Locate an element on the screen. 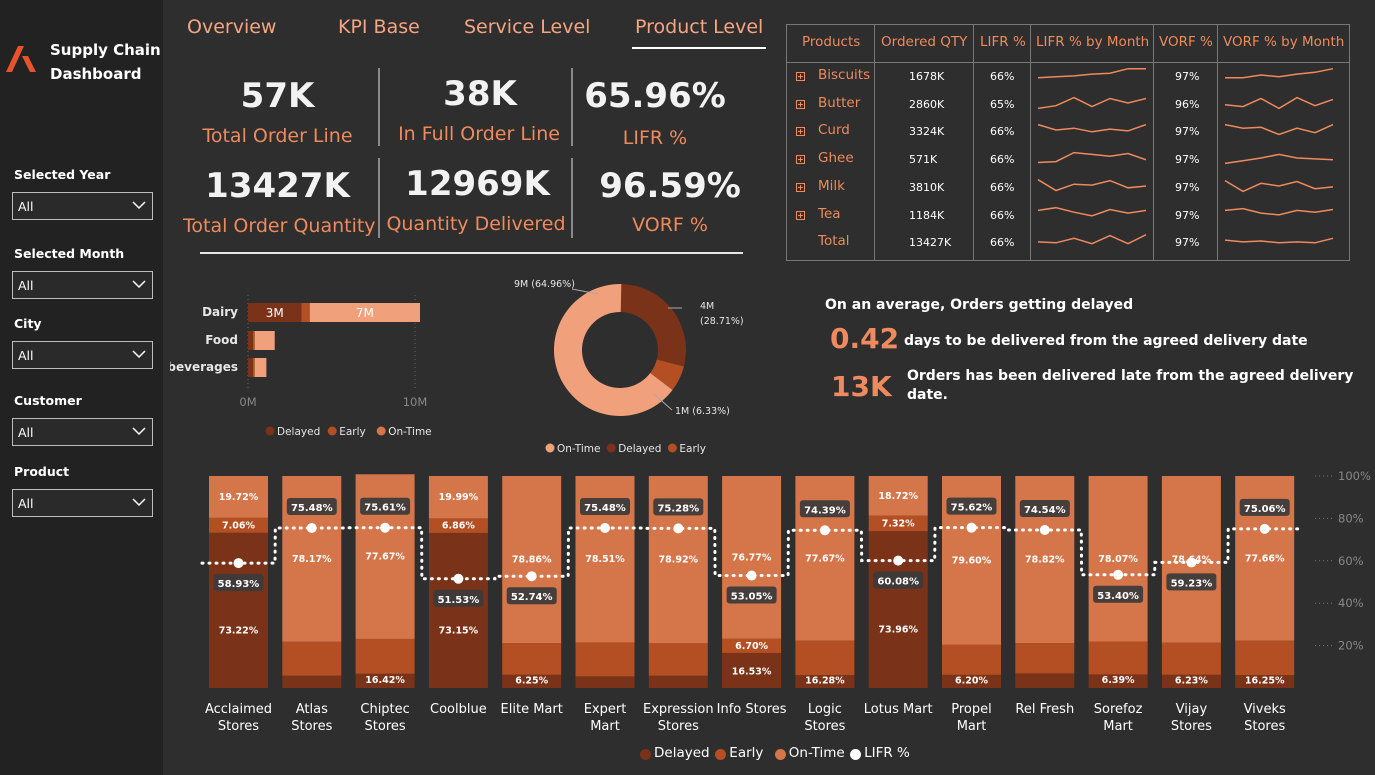  donut-slice is located at coordinates (653, 325).